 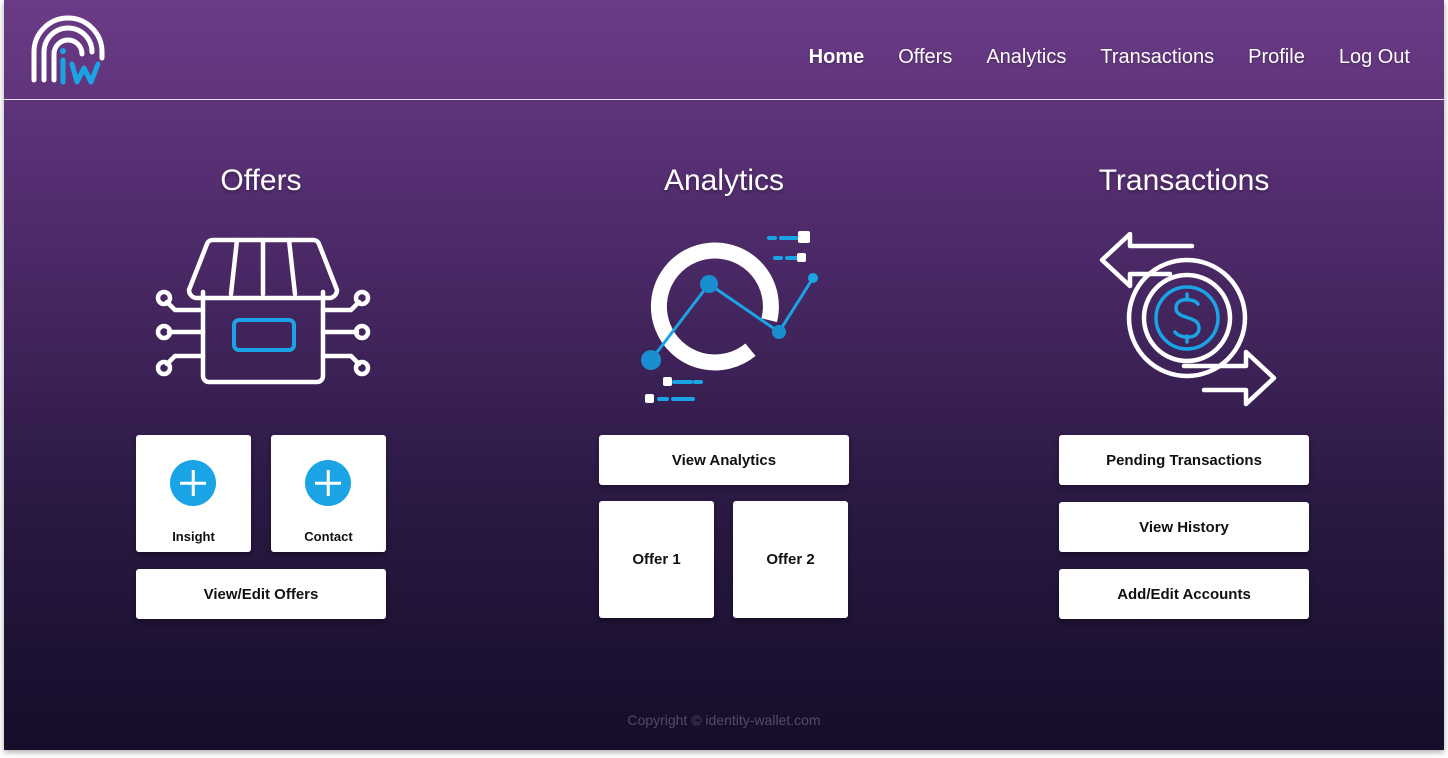 I want to click on fingerprint-logo-icon, so click(x=68, y=50).